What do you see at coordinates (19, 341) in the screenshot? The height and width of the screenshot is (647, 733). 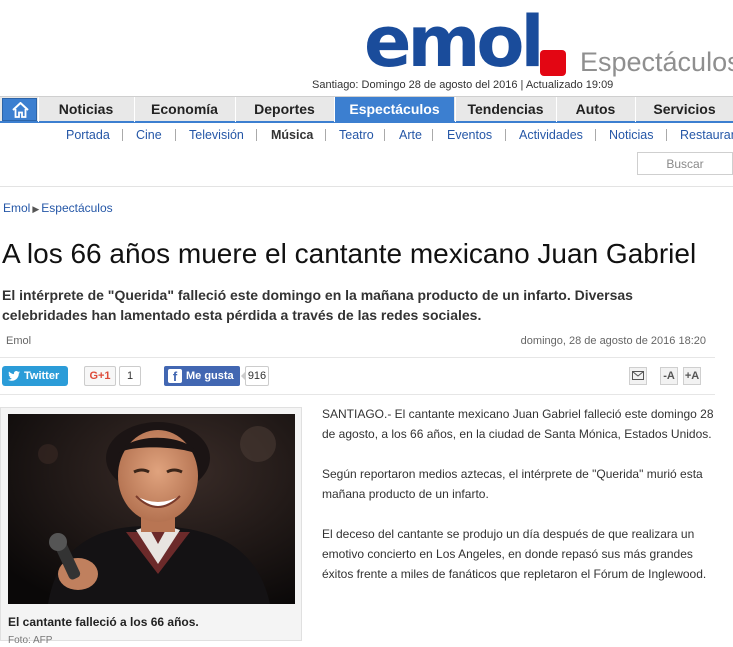 I see `article-author: Emol` at bounding box center [19, 341].